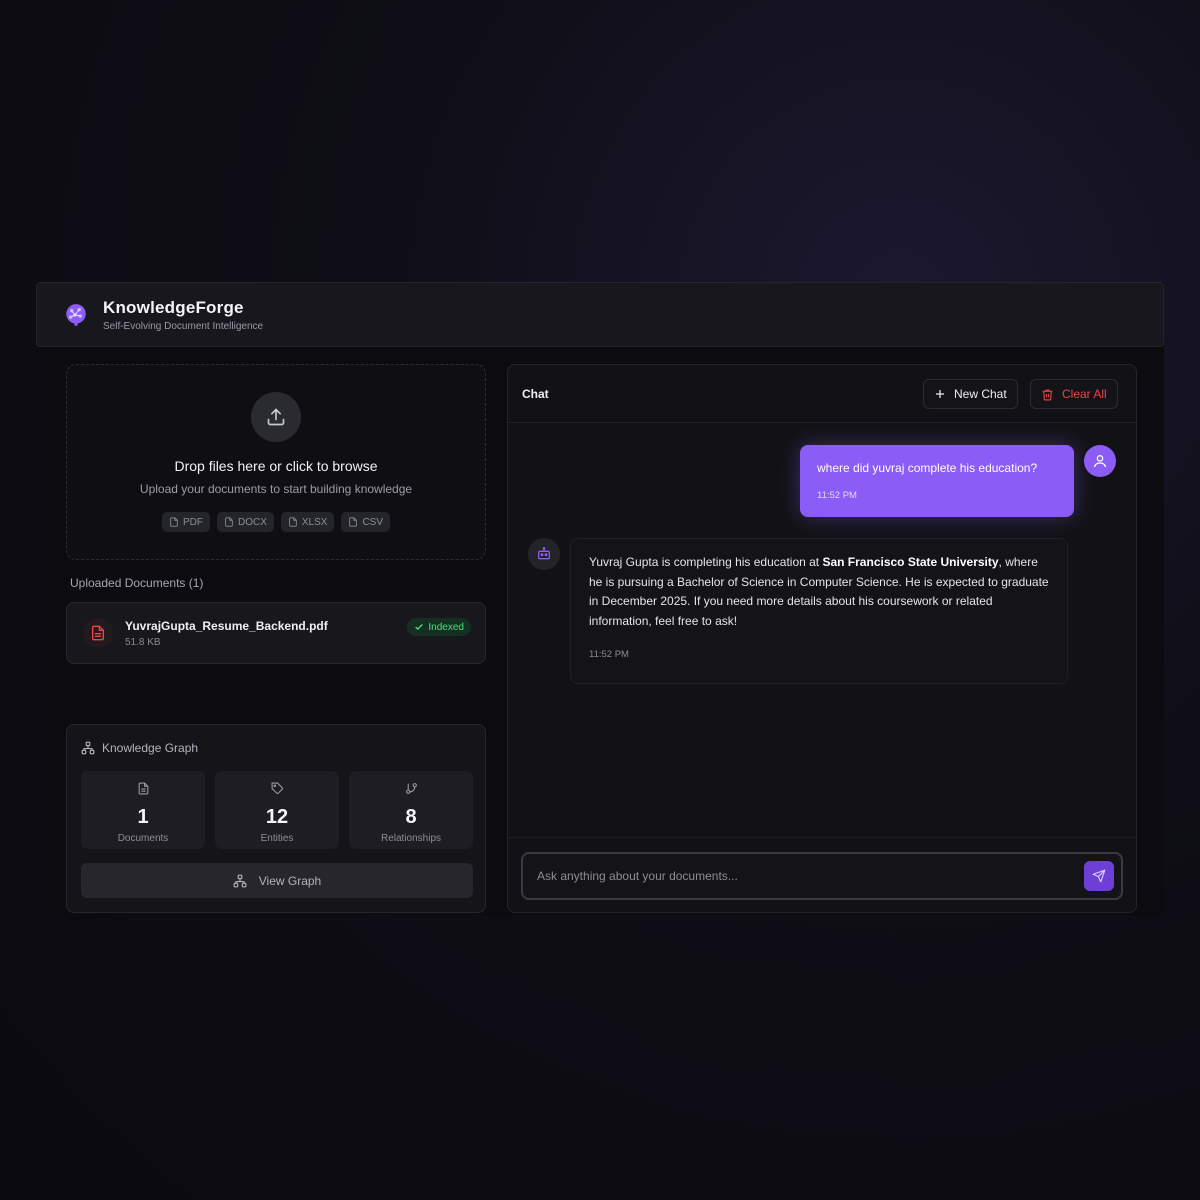  I want to click on uploaded-documents-label: Uploaded Documents (1), so click(137, 583).